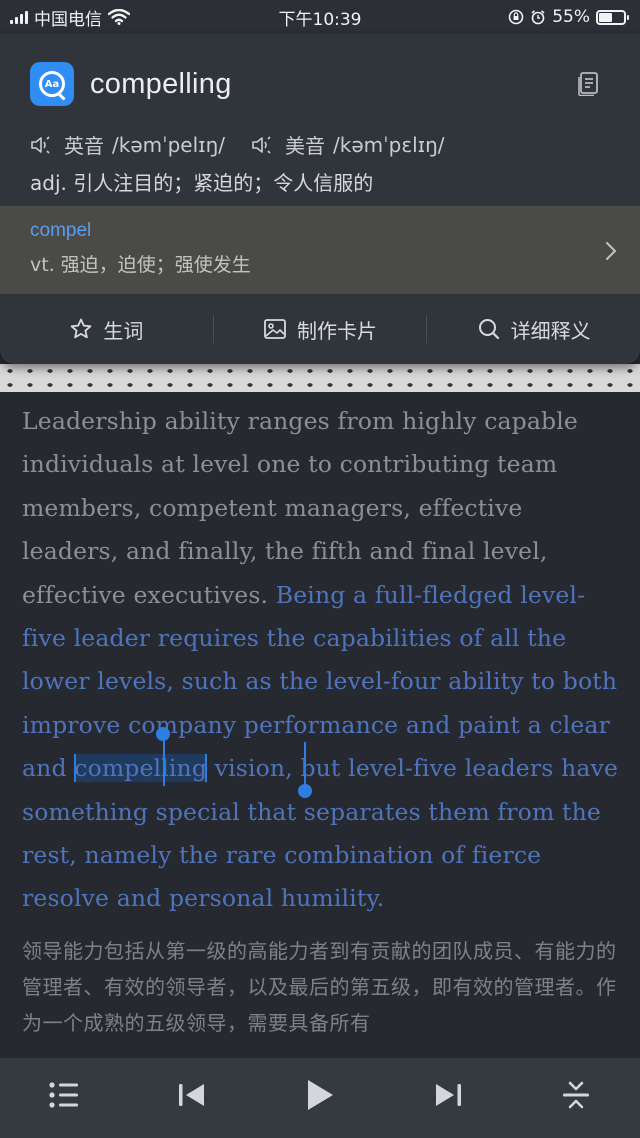 The image size is (640, 1138). I want to click on previous-icon, so click(191, 1095).